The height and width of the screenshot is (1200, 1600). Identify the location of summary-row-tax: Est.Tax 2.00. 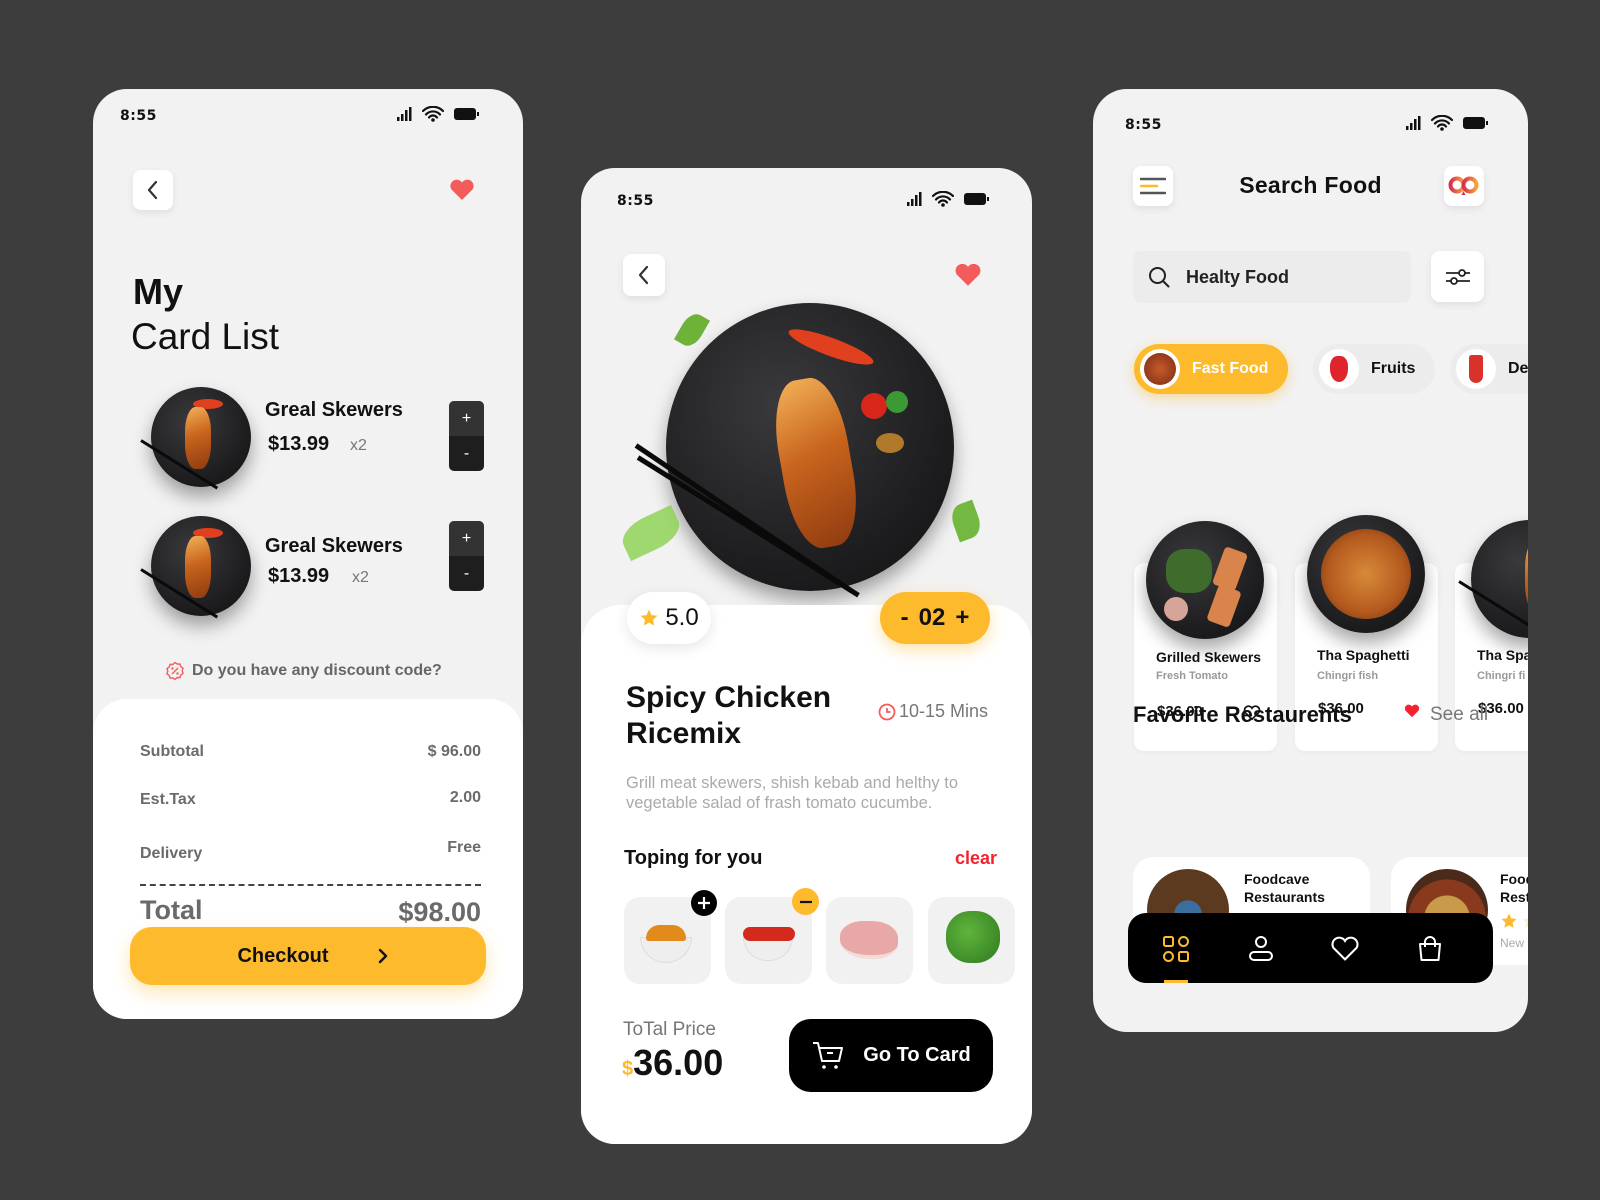
(310, 798).